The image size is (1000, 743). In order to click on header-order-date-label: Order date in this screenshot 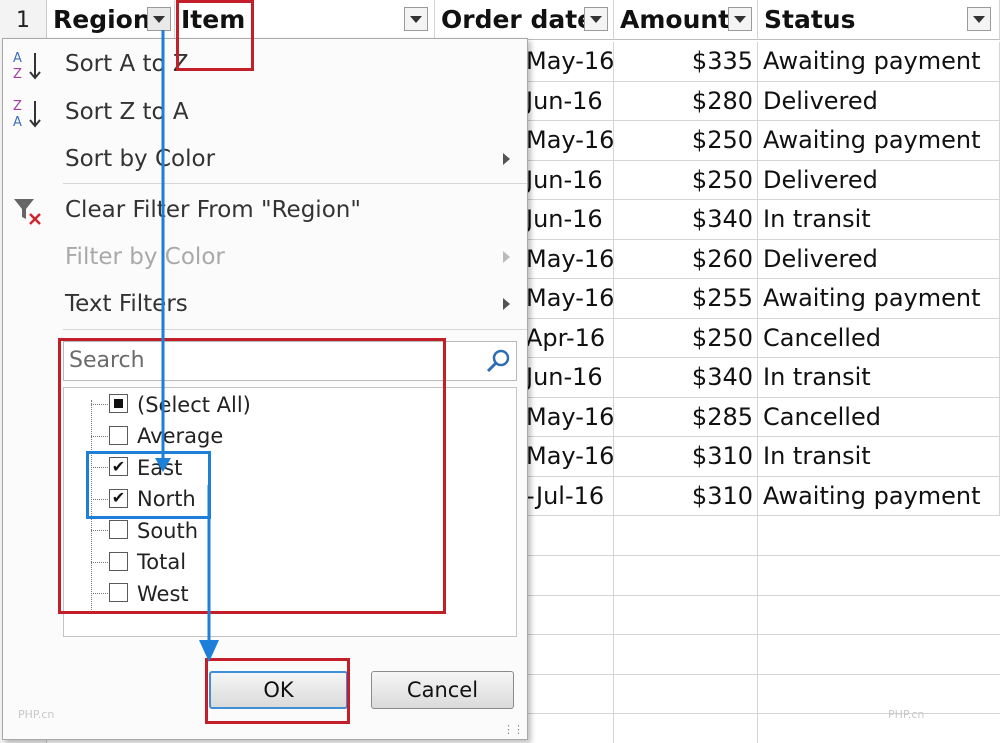, I will do `click(518, 19)`.